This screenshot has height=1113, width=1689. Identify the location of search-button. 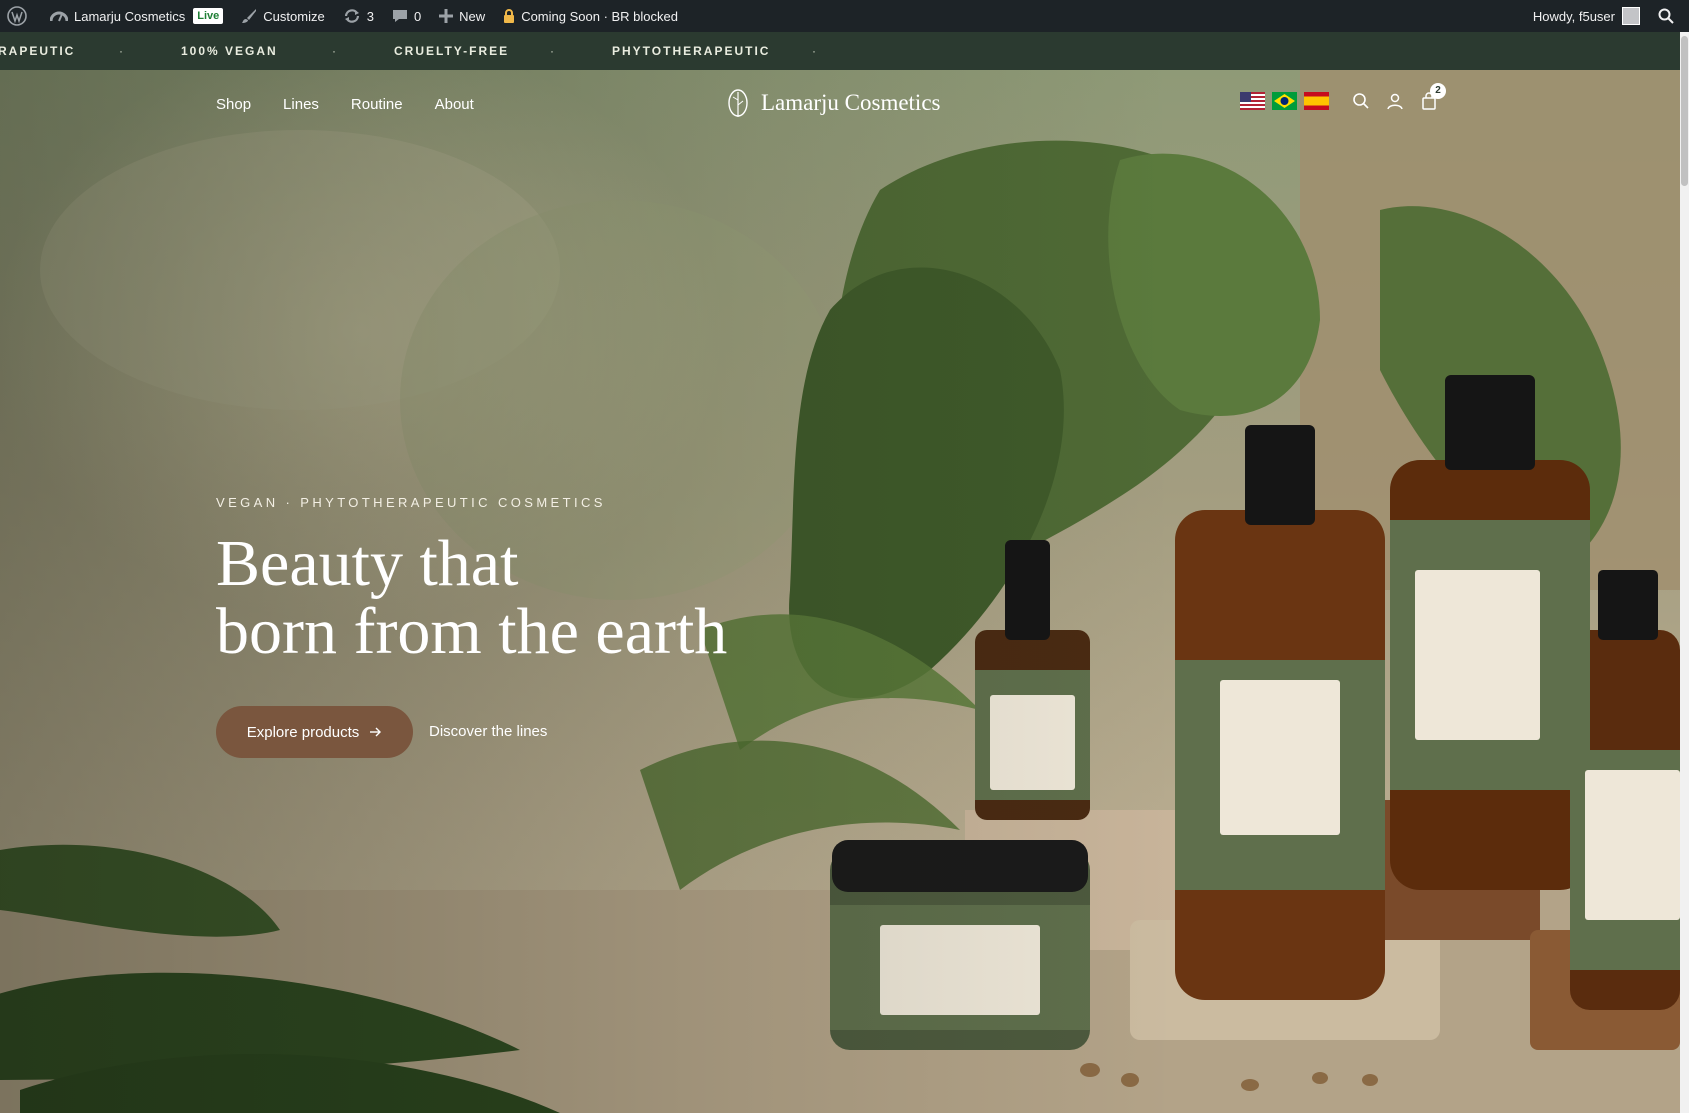
(1361, 101).